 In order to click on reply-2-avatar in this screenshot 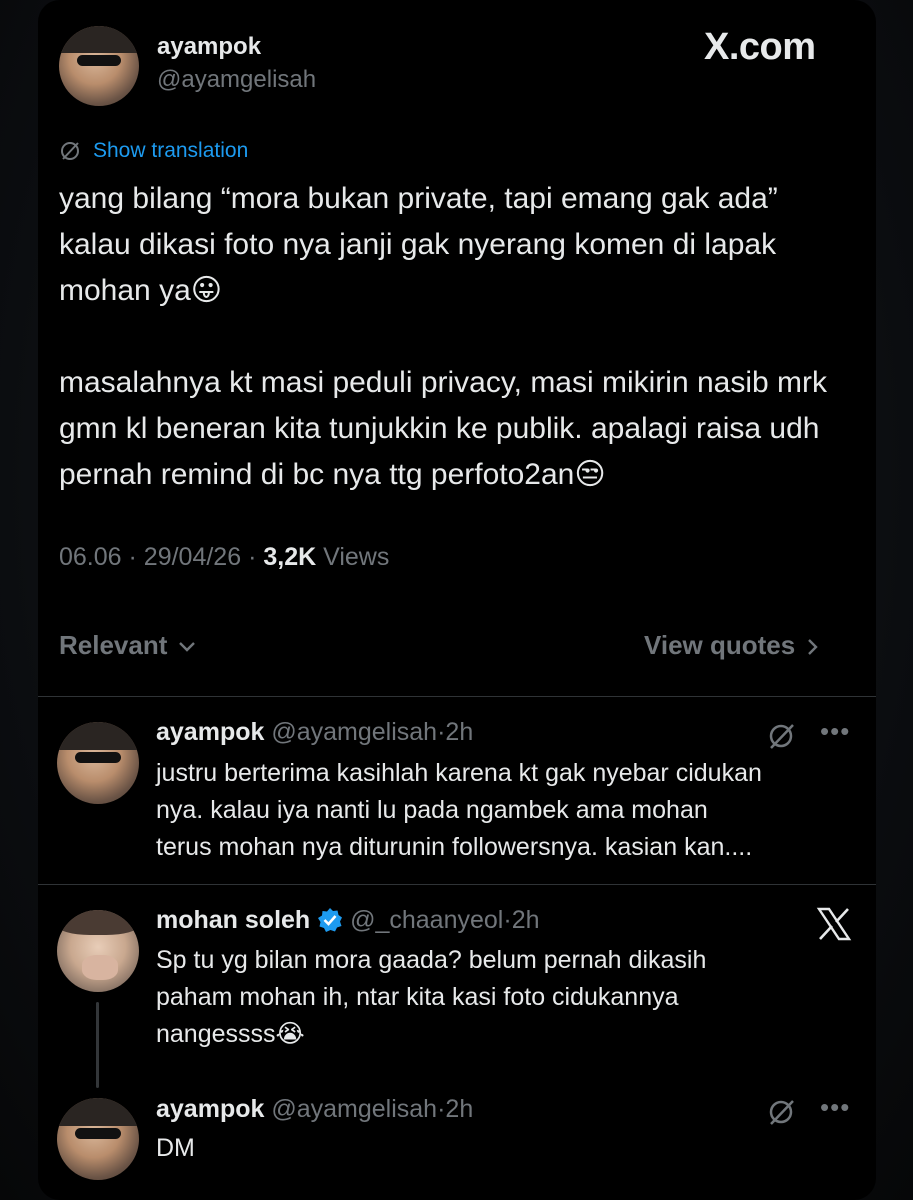, I will do `click(98, 951)`.